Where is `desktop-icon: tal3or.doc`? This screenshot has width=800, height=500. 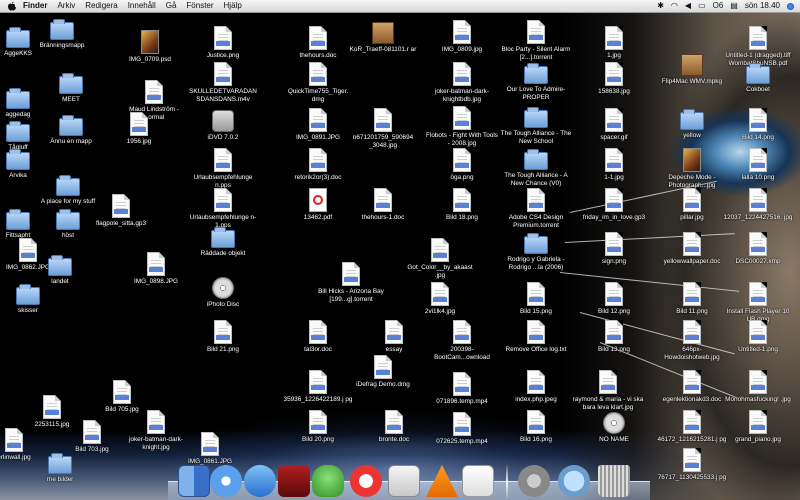
desktop-icon: tal3or.doc is located at coordinates (318, 337).